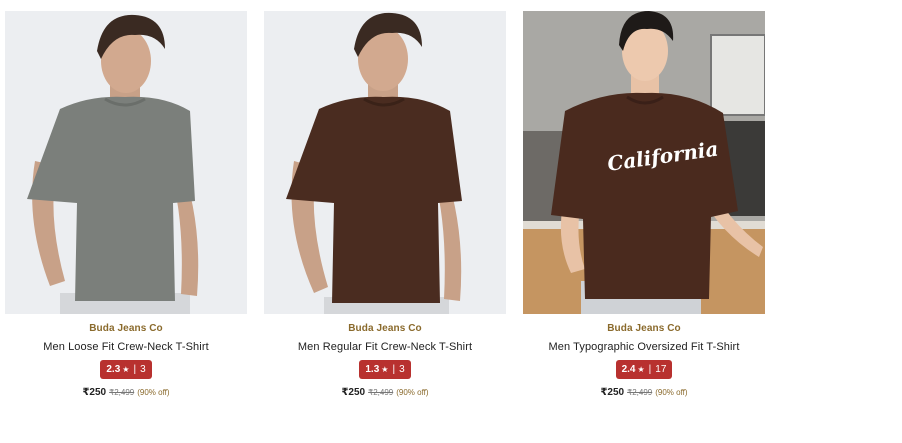 This screenshot has height=443, width=902. What do you see at coordinates (385, 347) in the screenshot?
I see `product-title: Men Regular Fit Crew-Neck T-Shirt` at bounding box center [385, 347].